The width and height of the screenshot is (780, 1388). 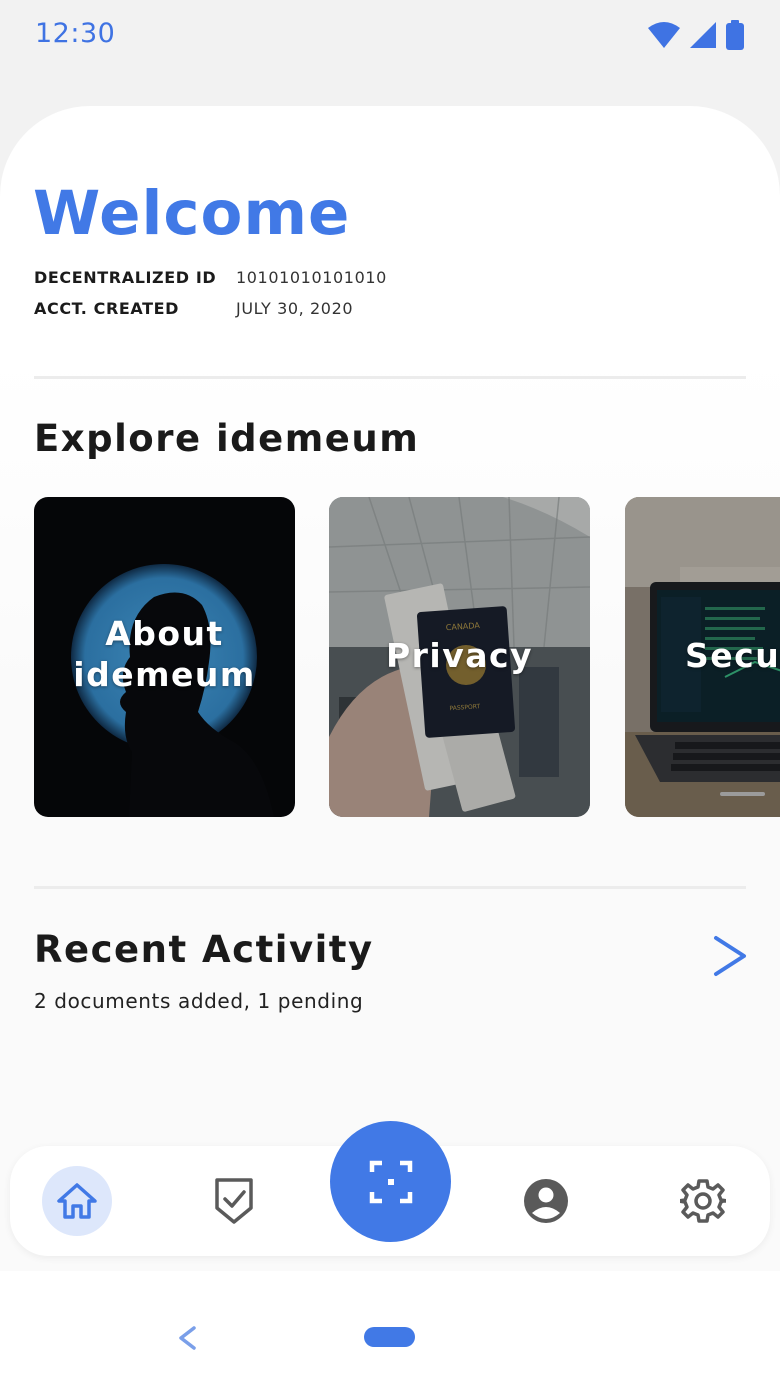 I want to click on nav-profile-button, so click(x=546, y=1201).